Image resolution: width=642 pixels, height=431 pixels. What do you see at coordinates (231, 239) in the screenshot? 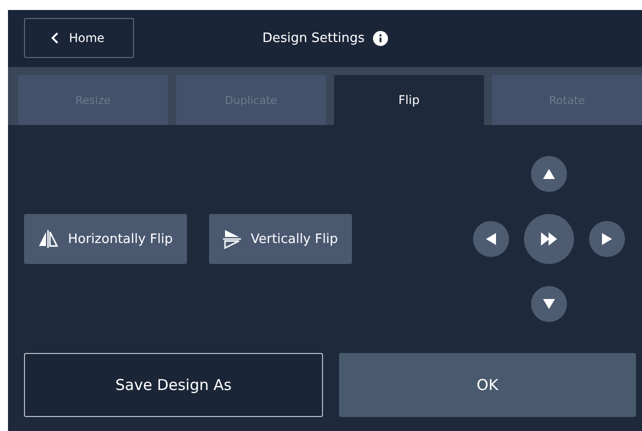
I see `mirror-vertical-icon` at bounding box center [231, 239].